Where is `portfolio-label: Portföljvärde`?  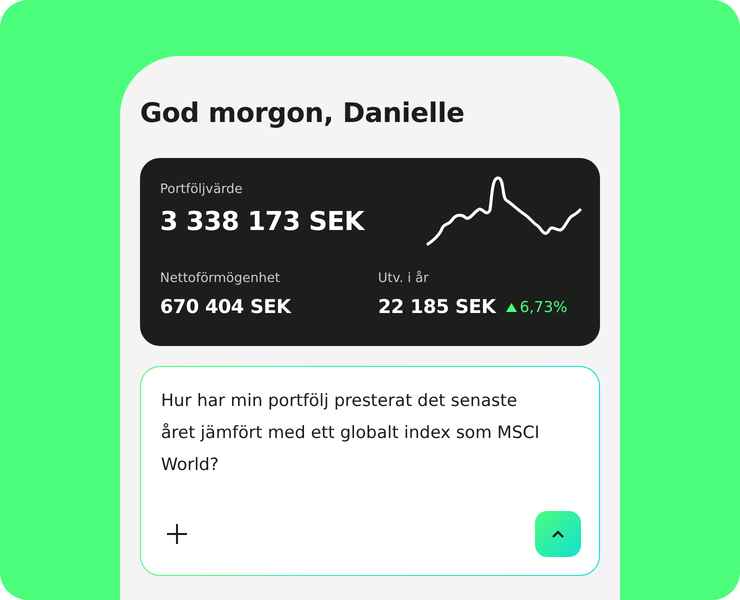 portfolio-label: Portföljvärde is located at coordinates (202, 189).